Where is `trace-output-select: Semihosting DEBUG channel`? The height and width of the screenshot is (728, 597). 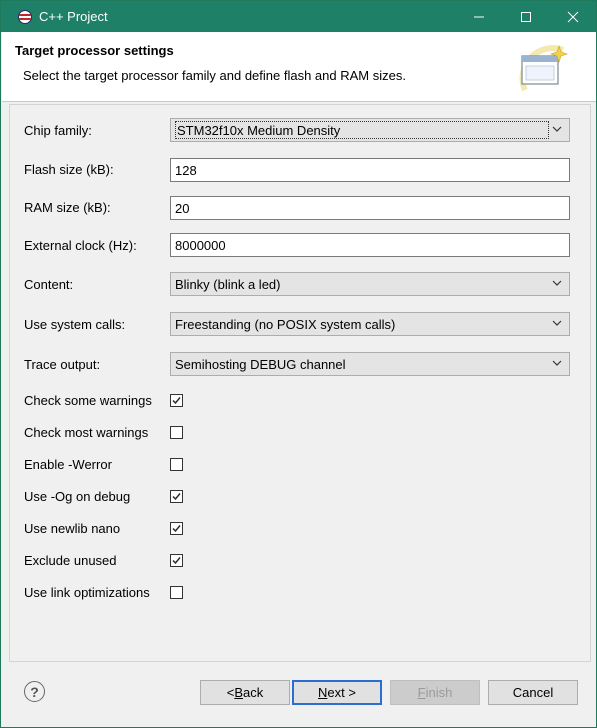 trace-output-select: Semihosting DEBUG channel is located at coordinates (370, 364).